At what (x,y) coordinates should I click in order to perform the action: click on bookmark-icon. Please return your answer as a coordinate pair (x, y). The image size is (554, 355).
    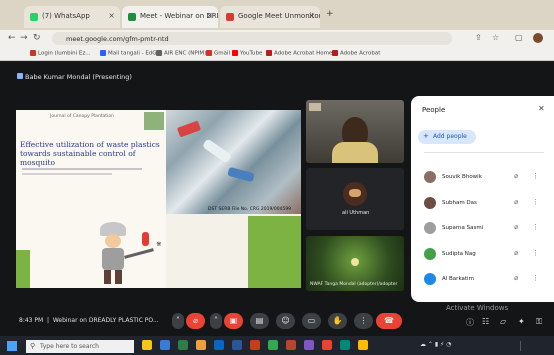
    Looking at the image, I should click on (159, 53).